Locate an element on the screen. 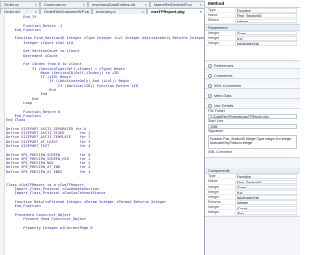 This screenshot has width=320, height=255. detail-value: Integer is located at coordinates (266, 21).